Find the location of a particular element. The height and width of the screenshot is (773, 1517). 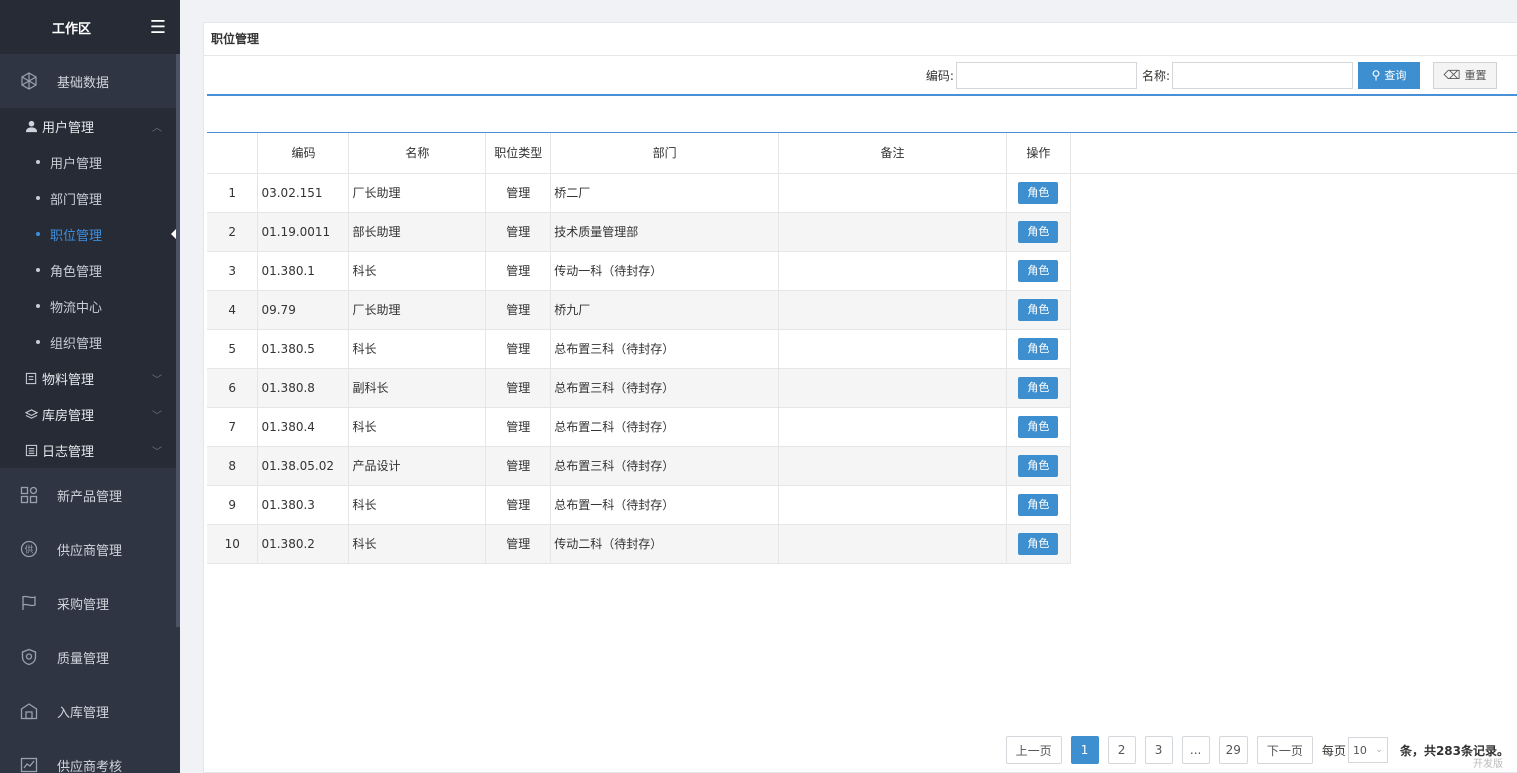

sidebar-item-bottom-5: 供应商考核 is located at coordinates (88, 755).